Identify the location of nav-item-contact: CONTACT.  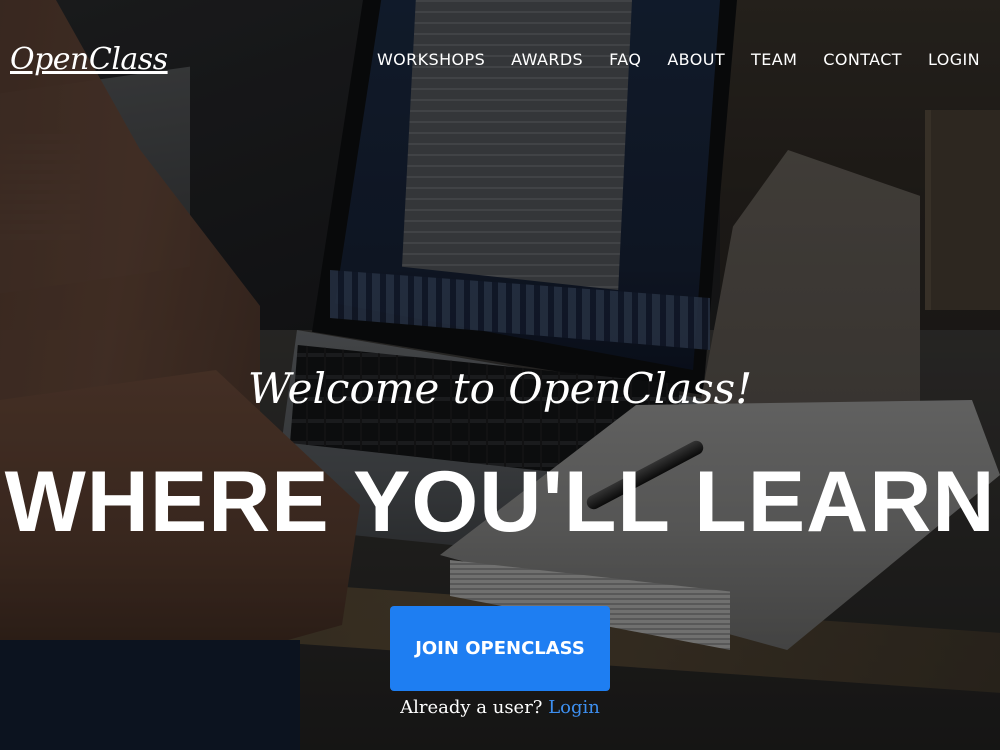
(862, 59).